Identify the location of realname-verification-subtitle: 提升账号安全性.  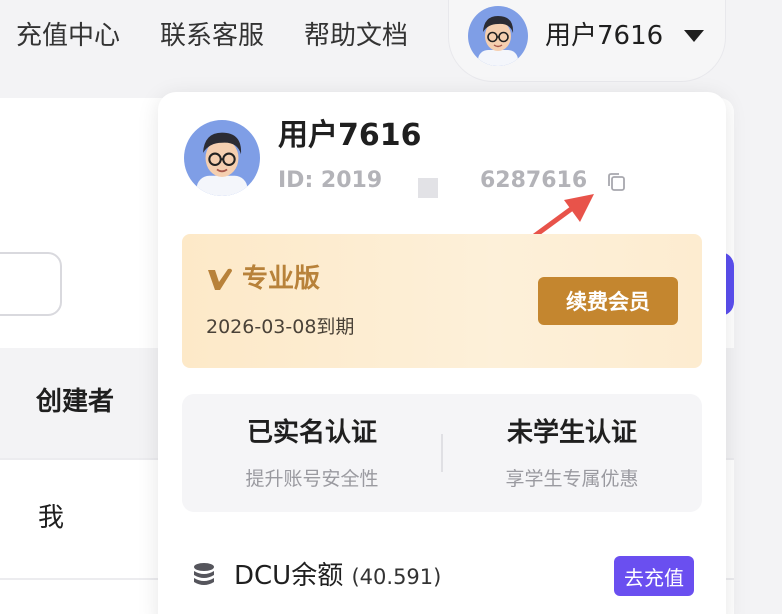
(312, 479).